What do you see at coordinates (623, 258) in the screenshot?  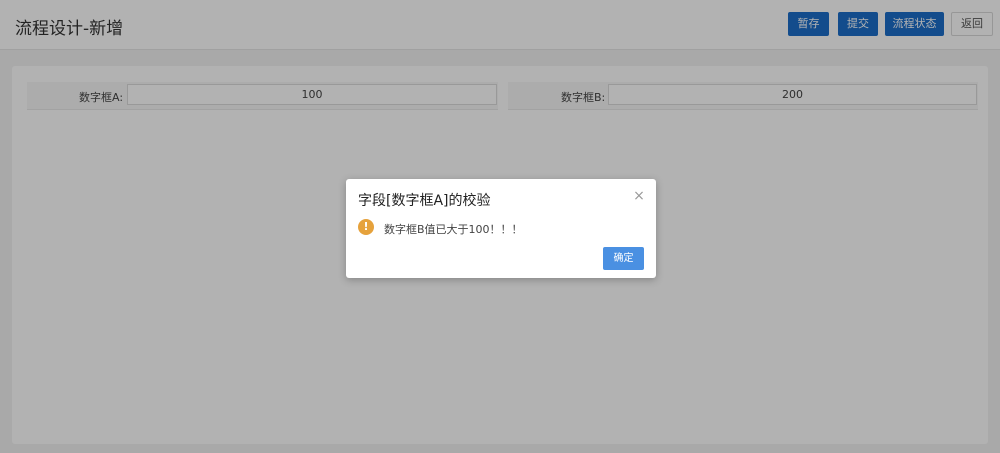 I see `confirm-button: 确定` at bounding box center [623, 258].